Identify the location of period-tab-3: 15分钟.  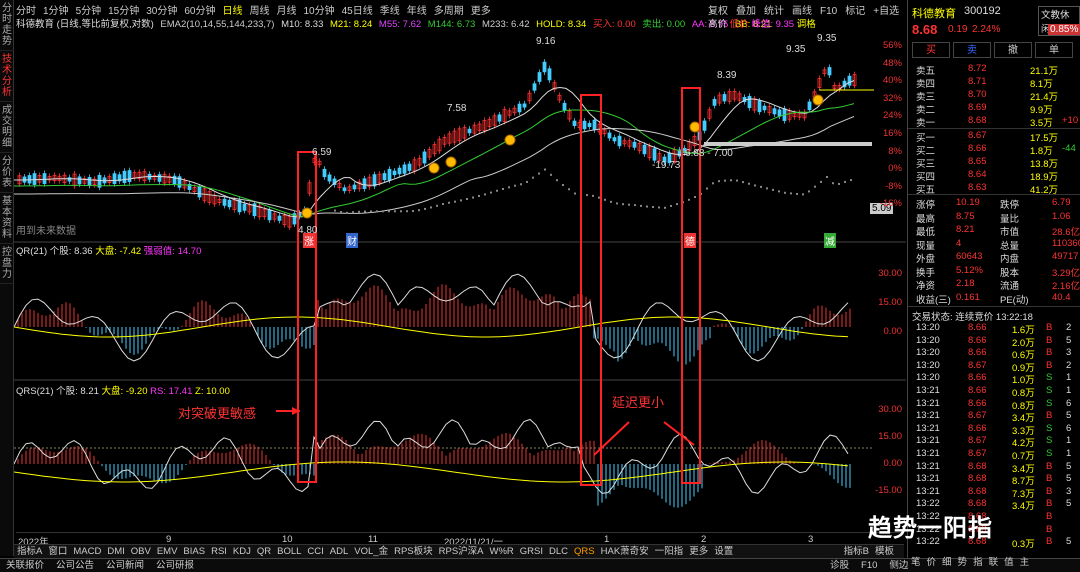
(123, 9).